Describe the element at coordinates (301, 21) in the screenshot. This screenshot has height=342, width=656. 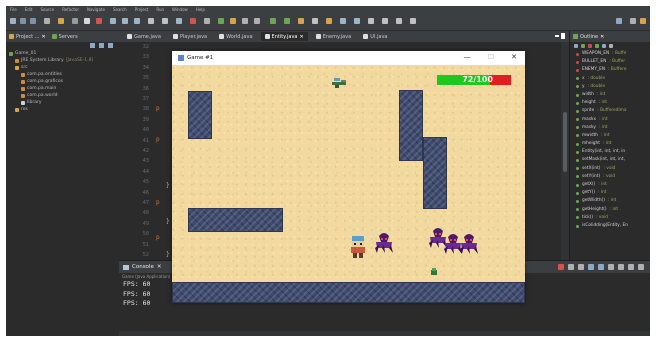
I see `open-type-icon` at that location.